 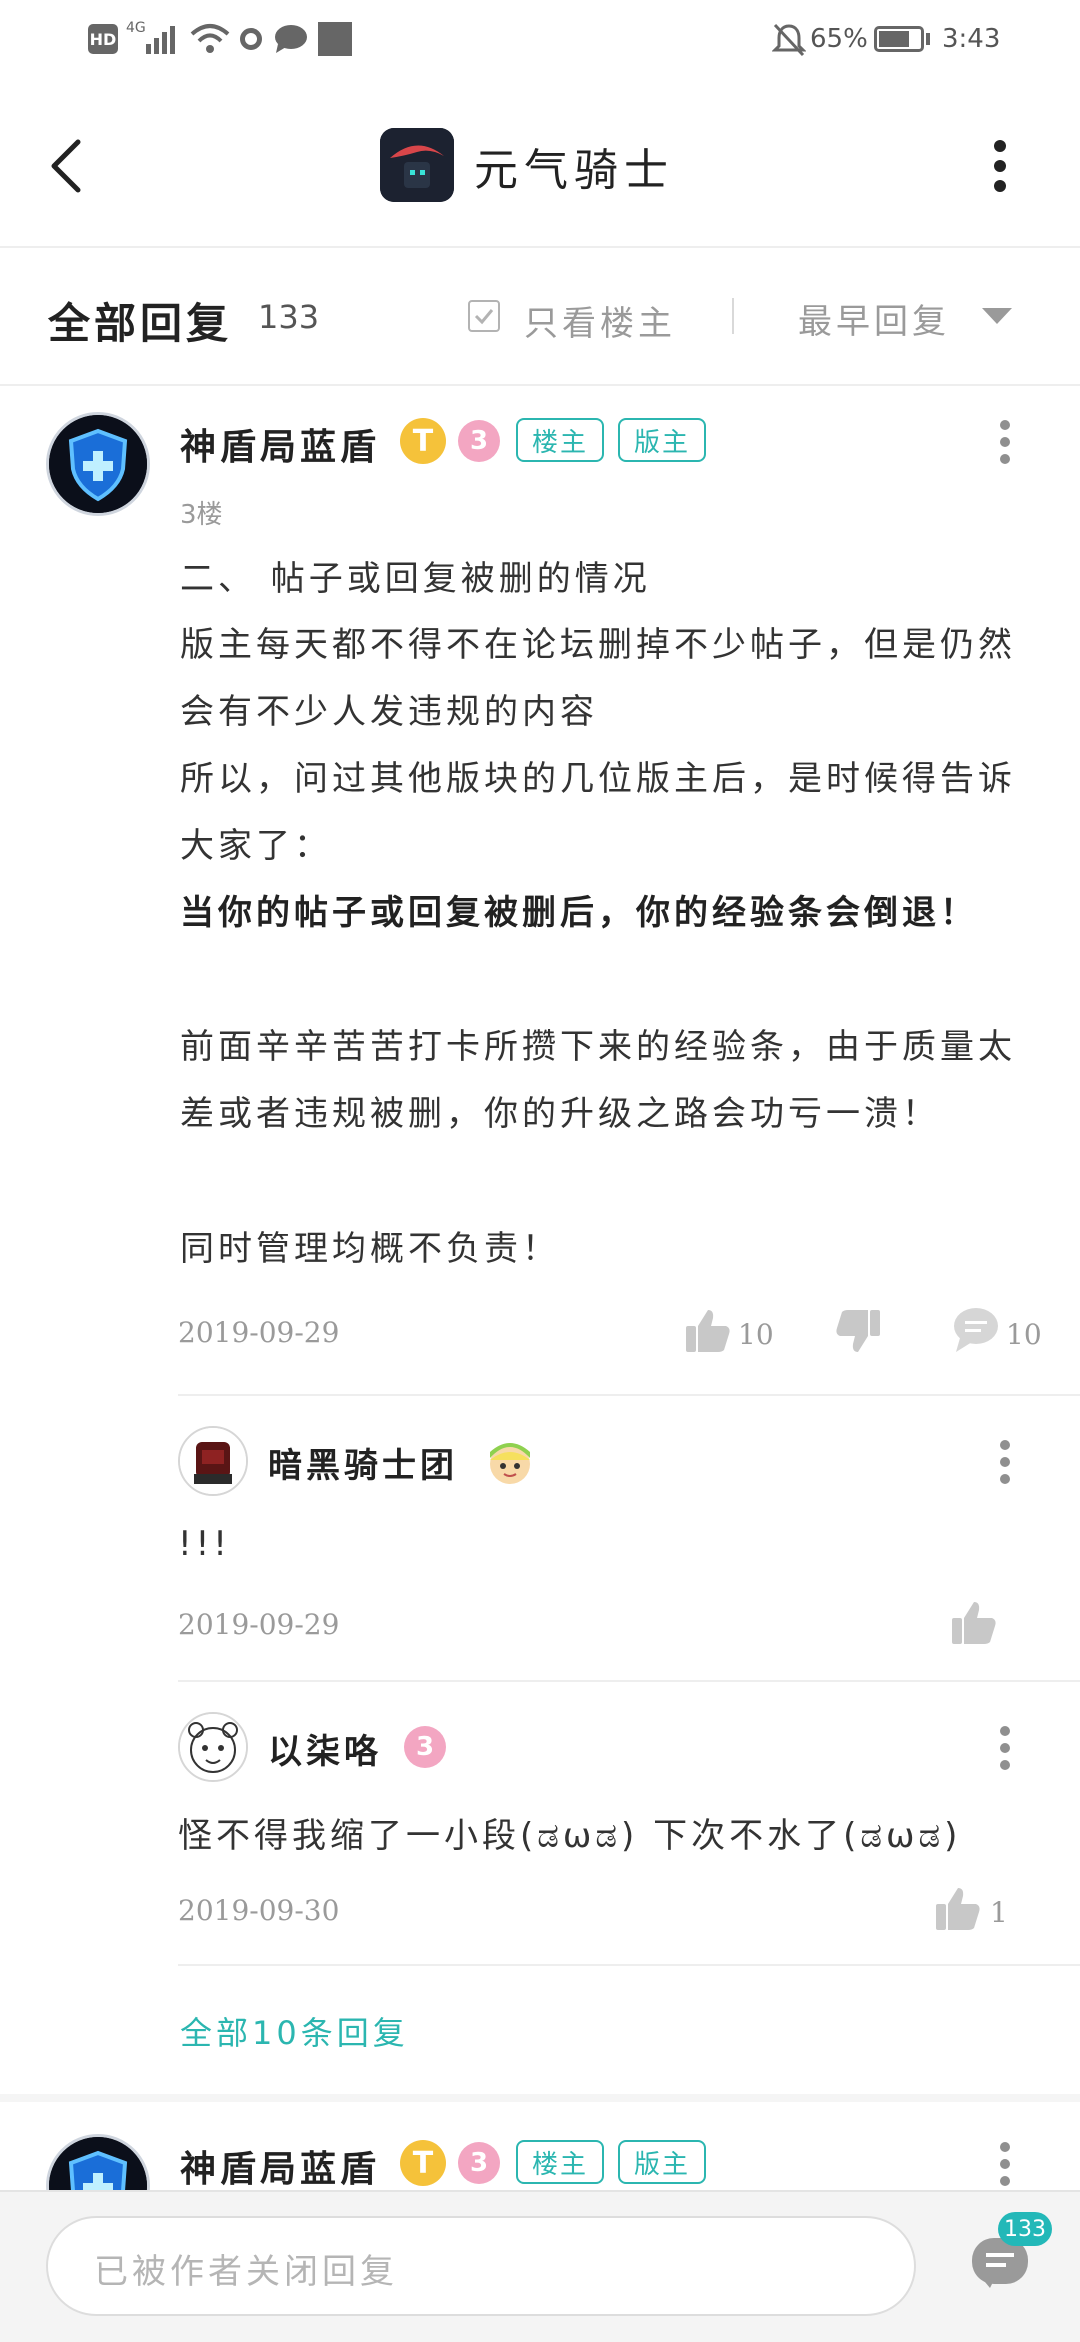 What do you see at coordinates (417, 165) in the screenshot?
I see `app-icon` at bounding box center [417, 165].